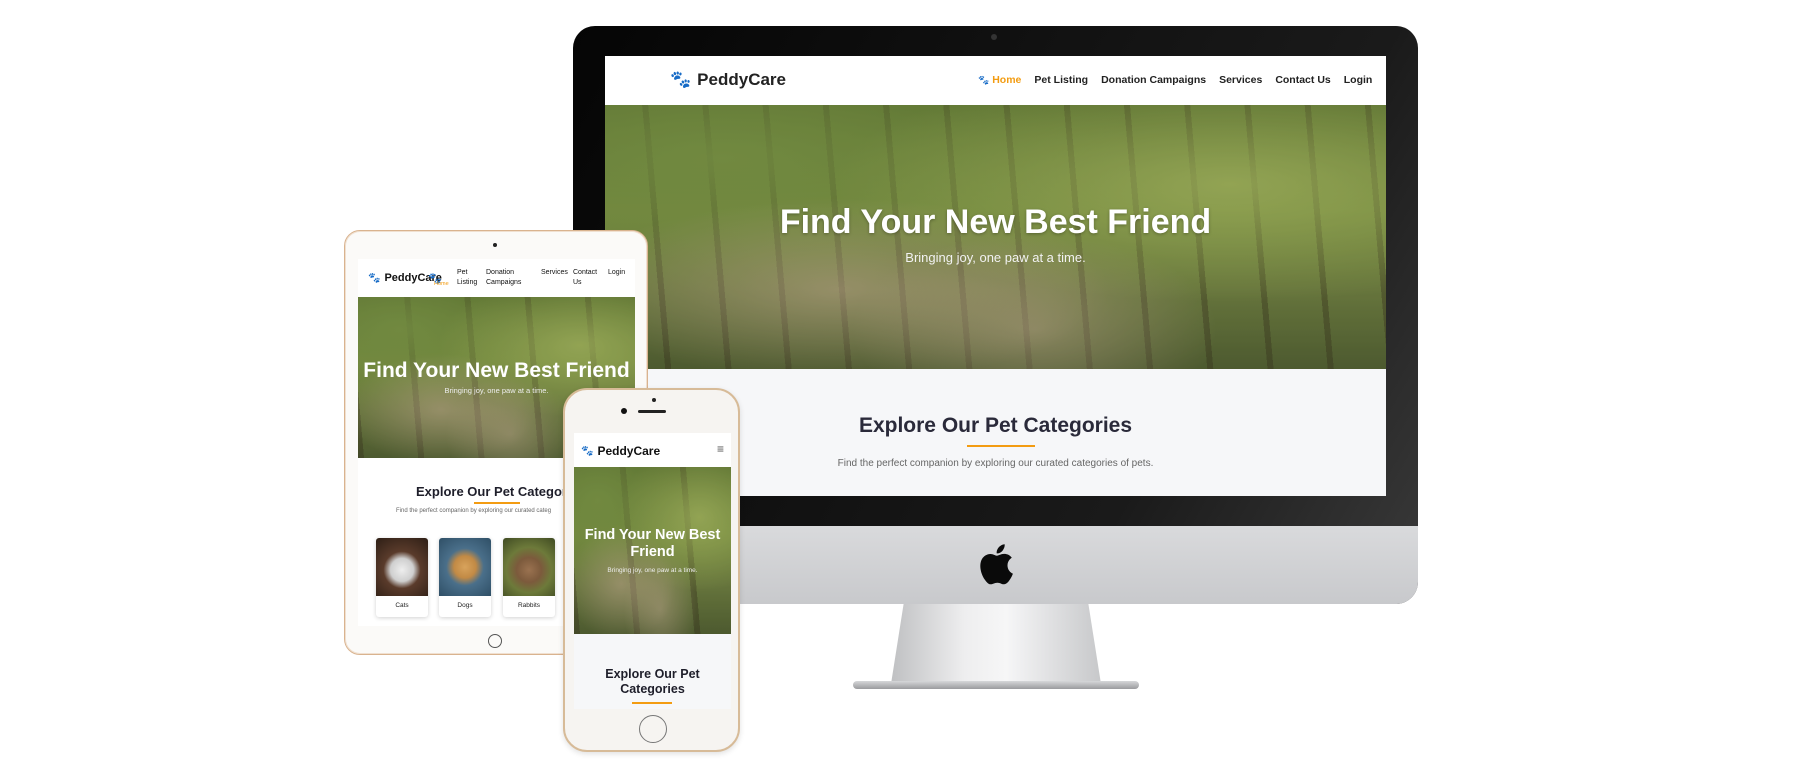 This screenshot has height=760, width=1800. I want to click on section-title: Explore Our Pet Categor, so click(491, 491).